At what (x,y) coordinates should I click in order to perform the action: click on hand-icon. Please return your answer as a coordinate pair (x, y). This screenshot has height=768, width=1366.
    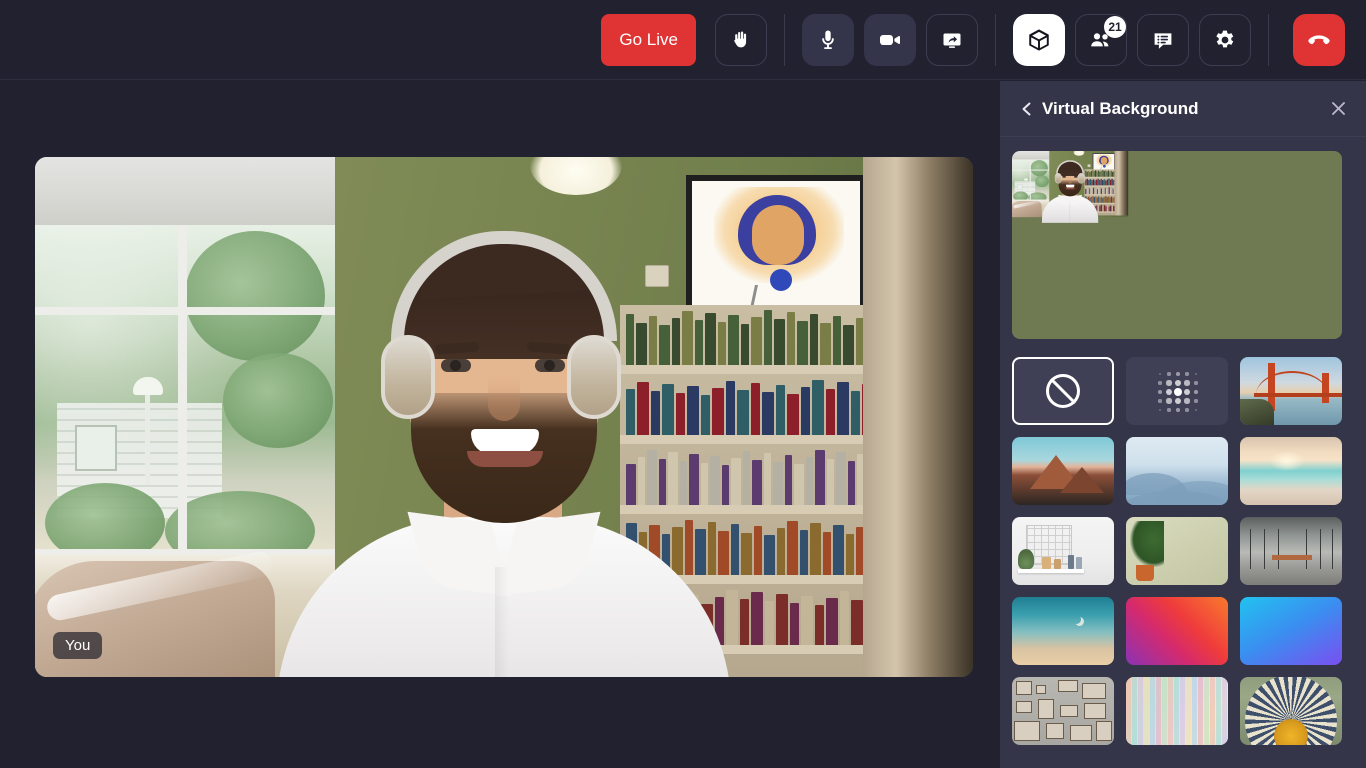
    Looking at the image, I should click on (741, 40).